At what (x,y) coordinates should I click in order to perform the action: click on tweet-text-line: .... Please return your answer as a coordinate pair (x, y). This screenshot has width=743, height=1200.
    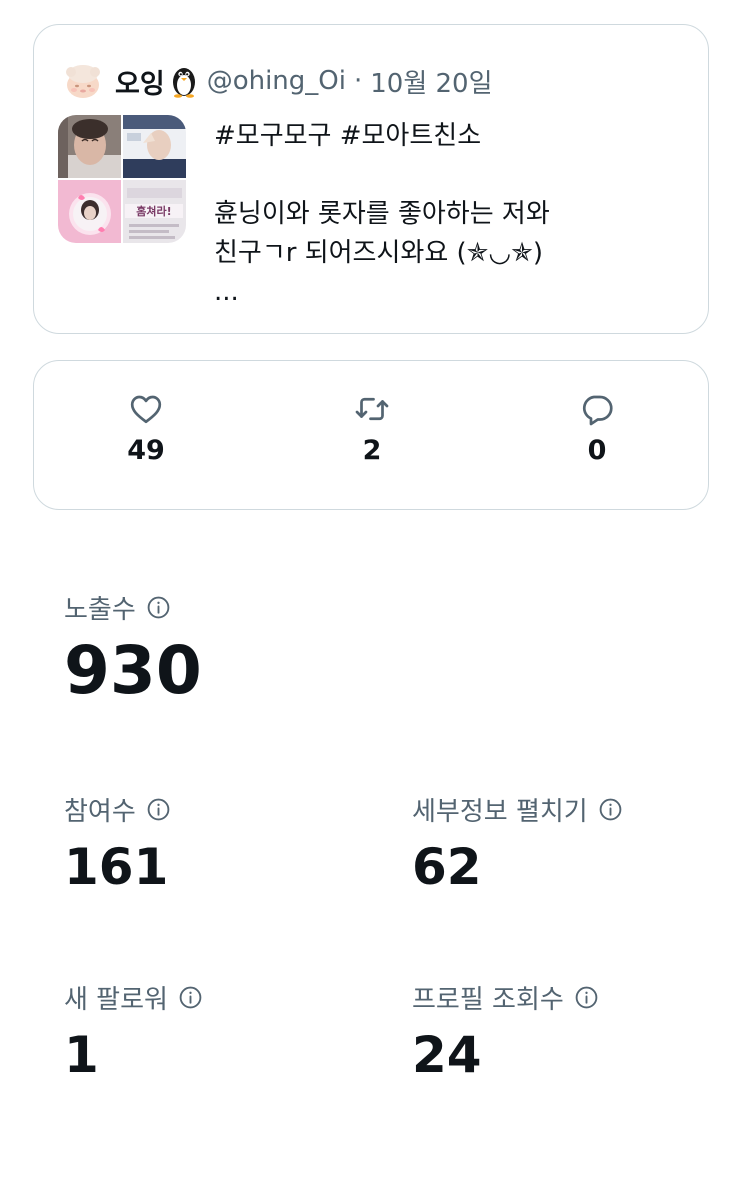
    Looking at the image, I should click on (226, 292).